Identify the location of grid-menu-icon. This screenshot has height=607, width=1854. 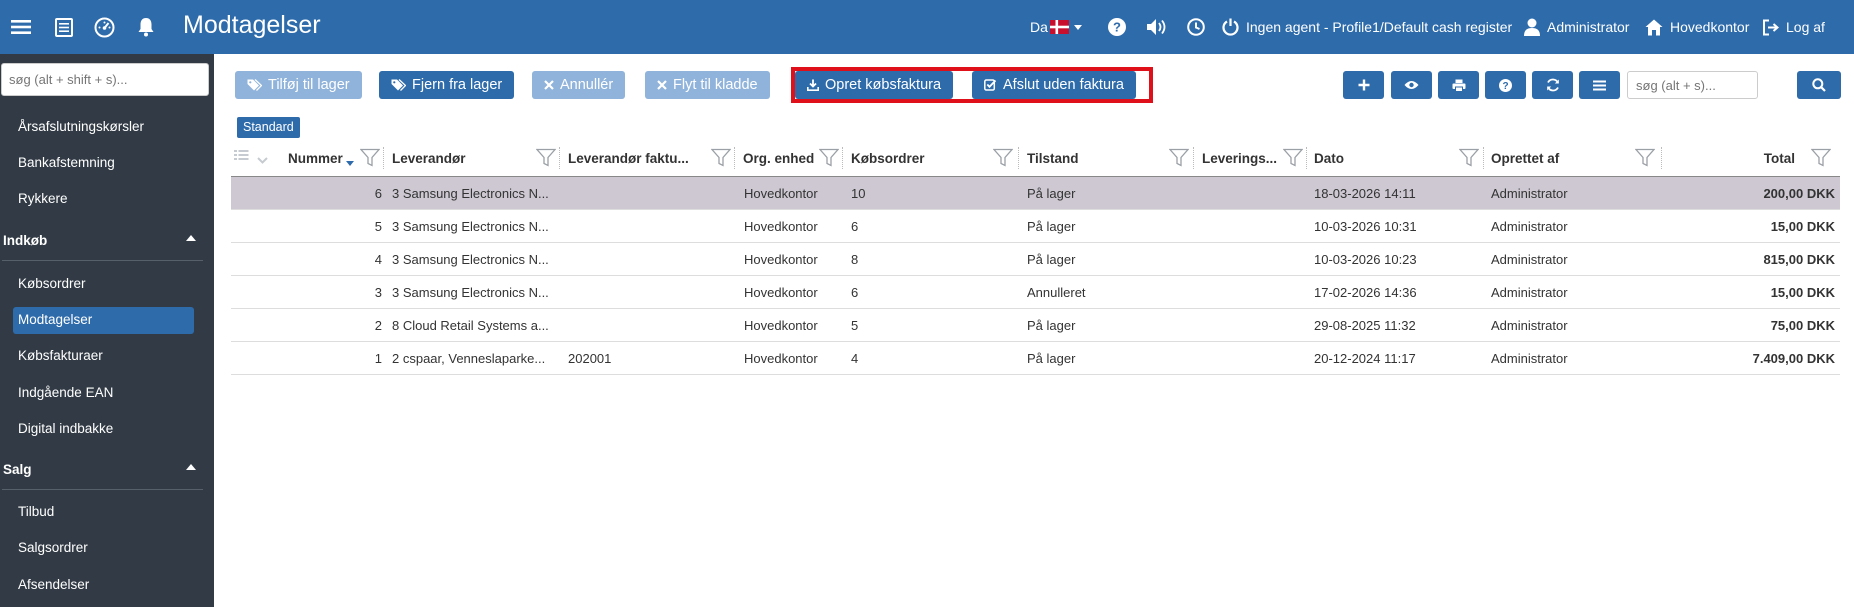
(241, 156).